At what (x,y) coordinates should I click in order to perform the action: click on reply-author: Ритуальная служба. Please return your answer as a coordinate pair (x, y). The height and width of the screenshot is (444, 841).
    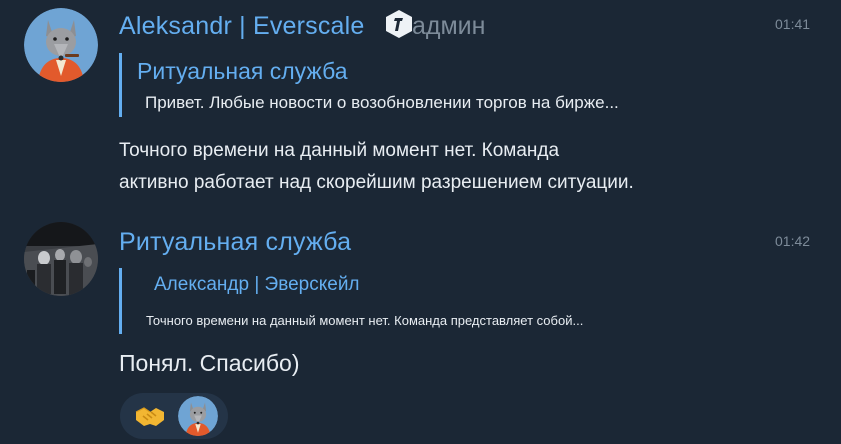
    Looking at the image, I should click on (242, 71).